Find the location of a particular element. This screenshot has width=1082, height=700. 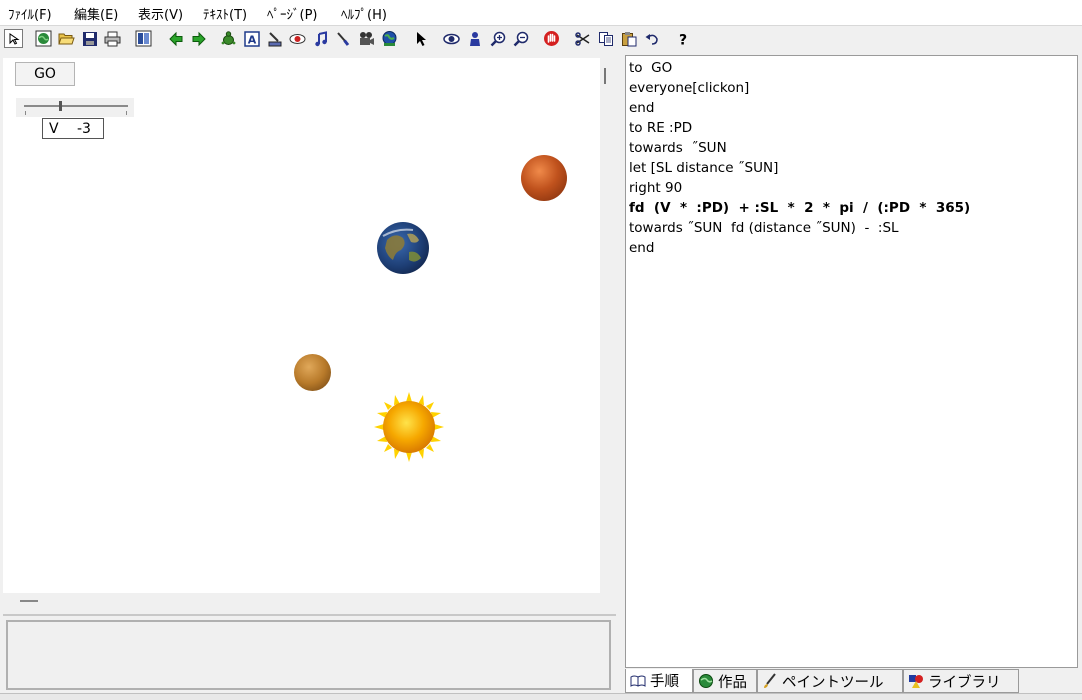

undo-icon is located at coordinates (651, 38).